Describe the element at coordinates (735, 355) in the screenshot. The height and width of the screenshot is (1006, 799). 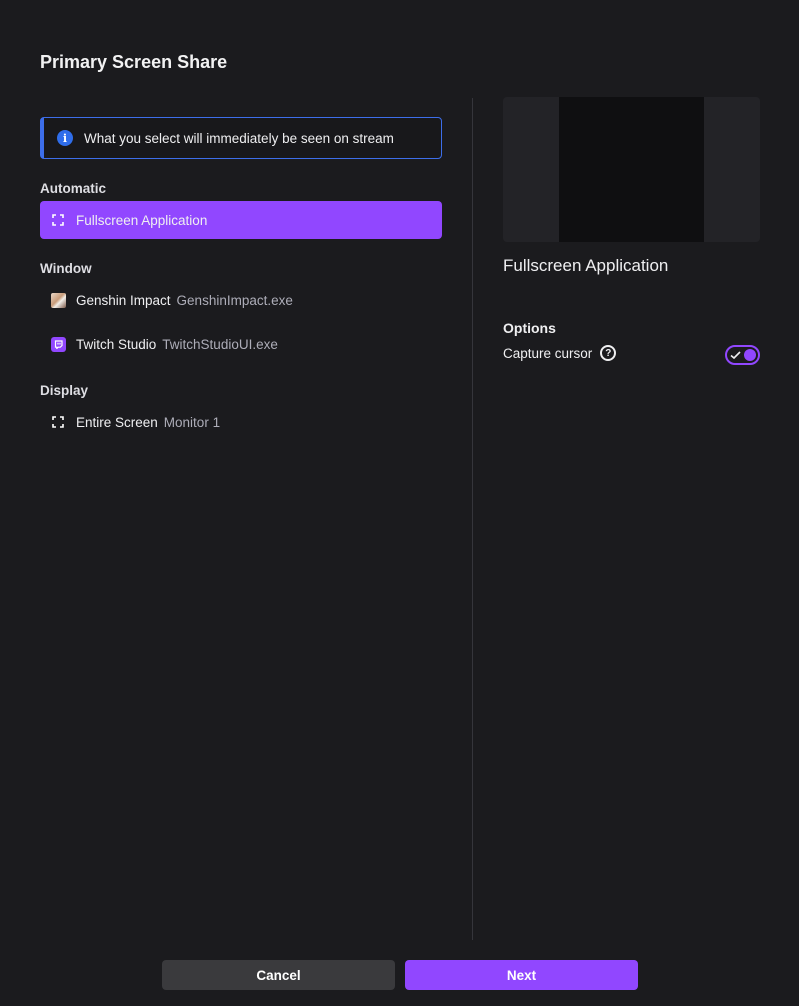
I see `checkmark-icon` at that location.